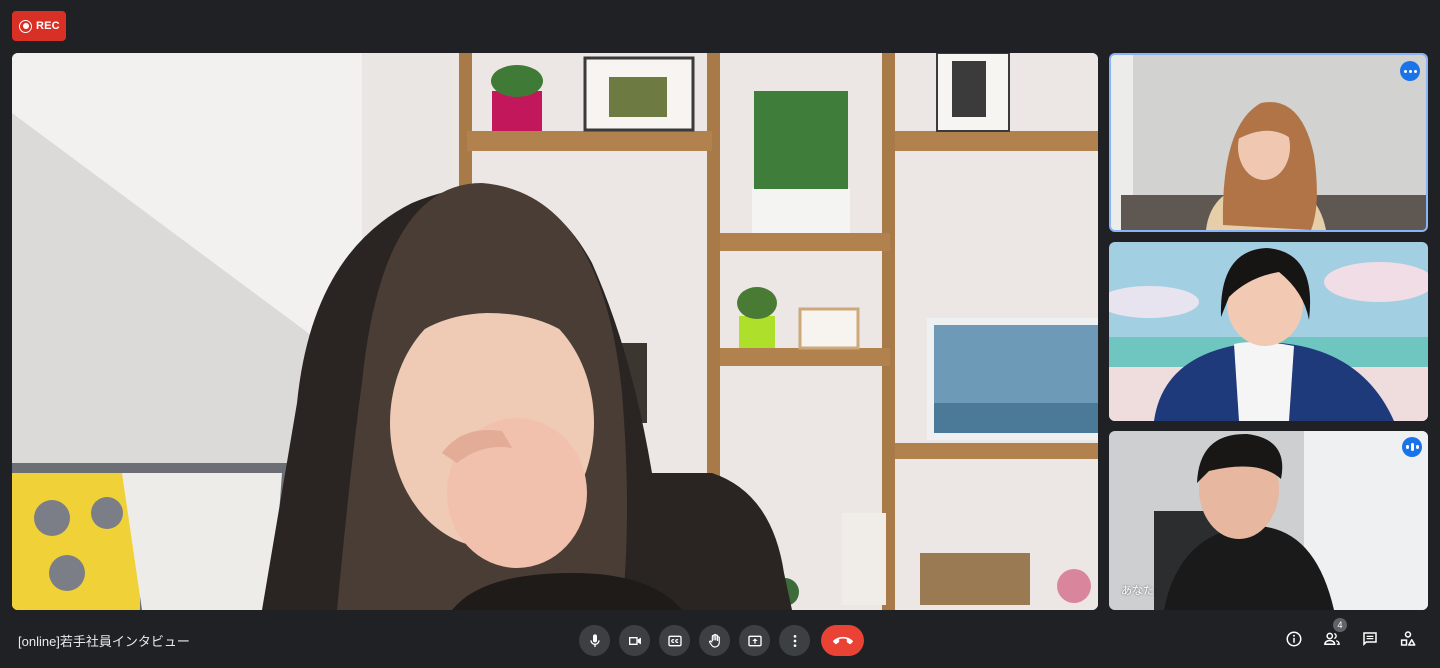 The height and width of the screenshot is (668, 1440). I want to click on more-options-button, so click(794, 640).